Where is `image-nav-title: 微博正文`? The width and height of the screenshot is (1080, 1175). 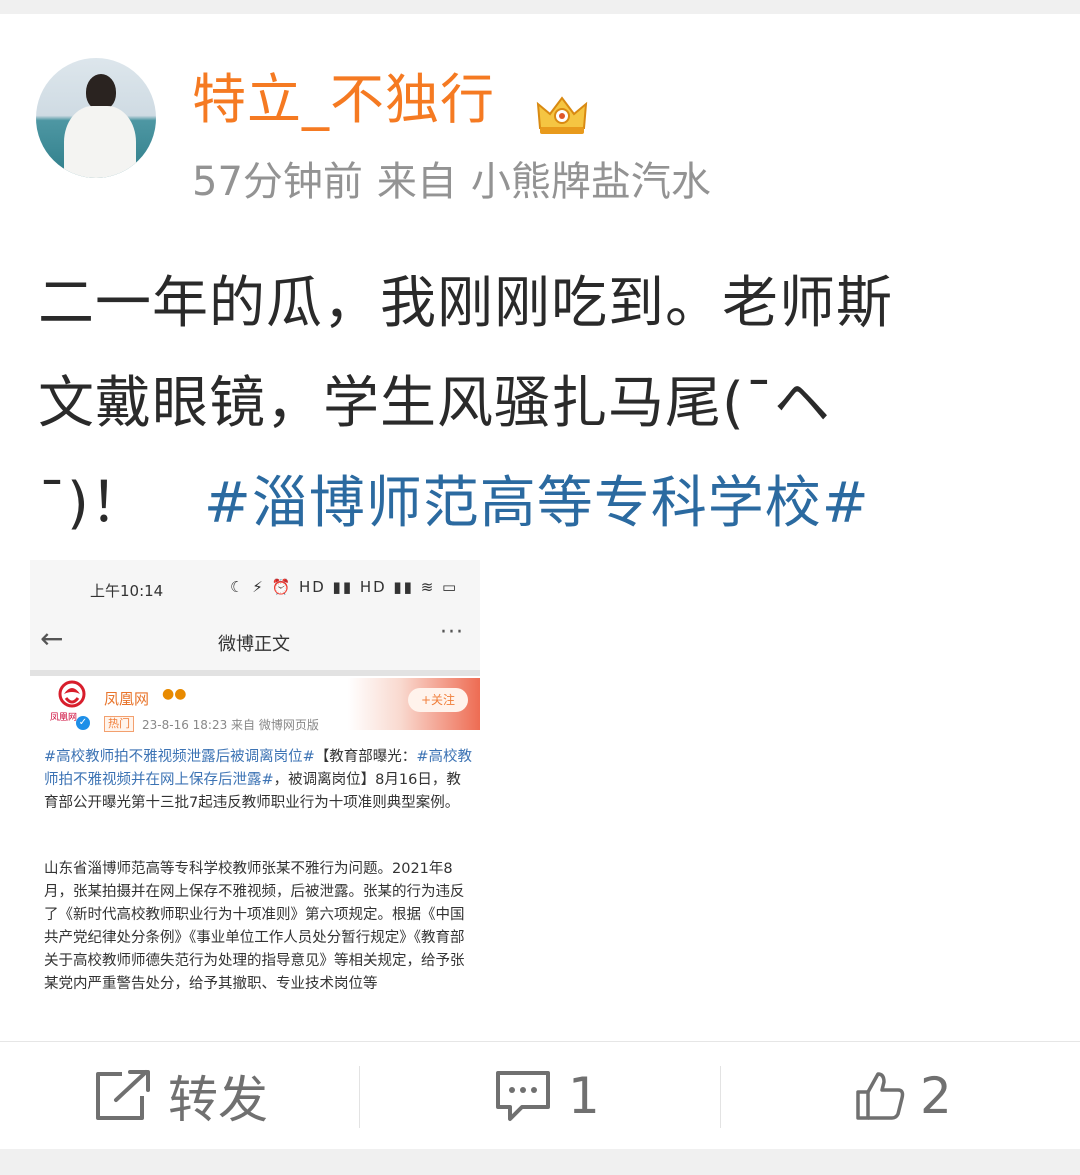 image-nav-title: 微博正文 is located at coordinates (254, 644).